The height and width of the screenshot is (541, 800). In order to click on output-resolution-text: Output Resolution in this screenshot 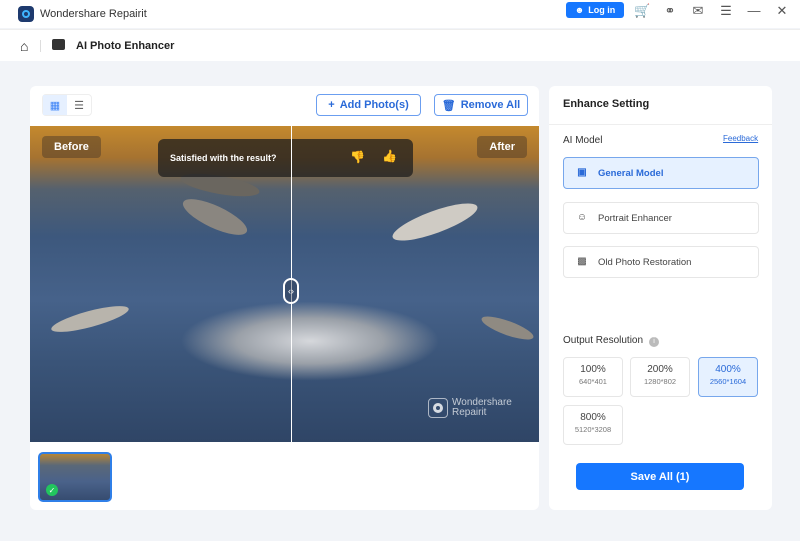, I will do `click(603, 340)`.